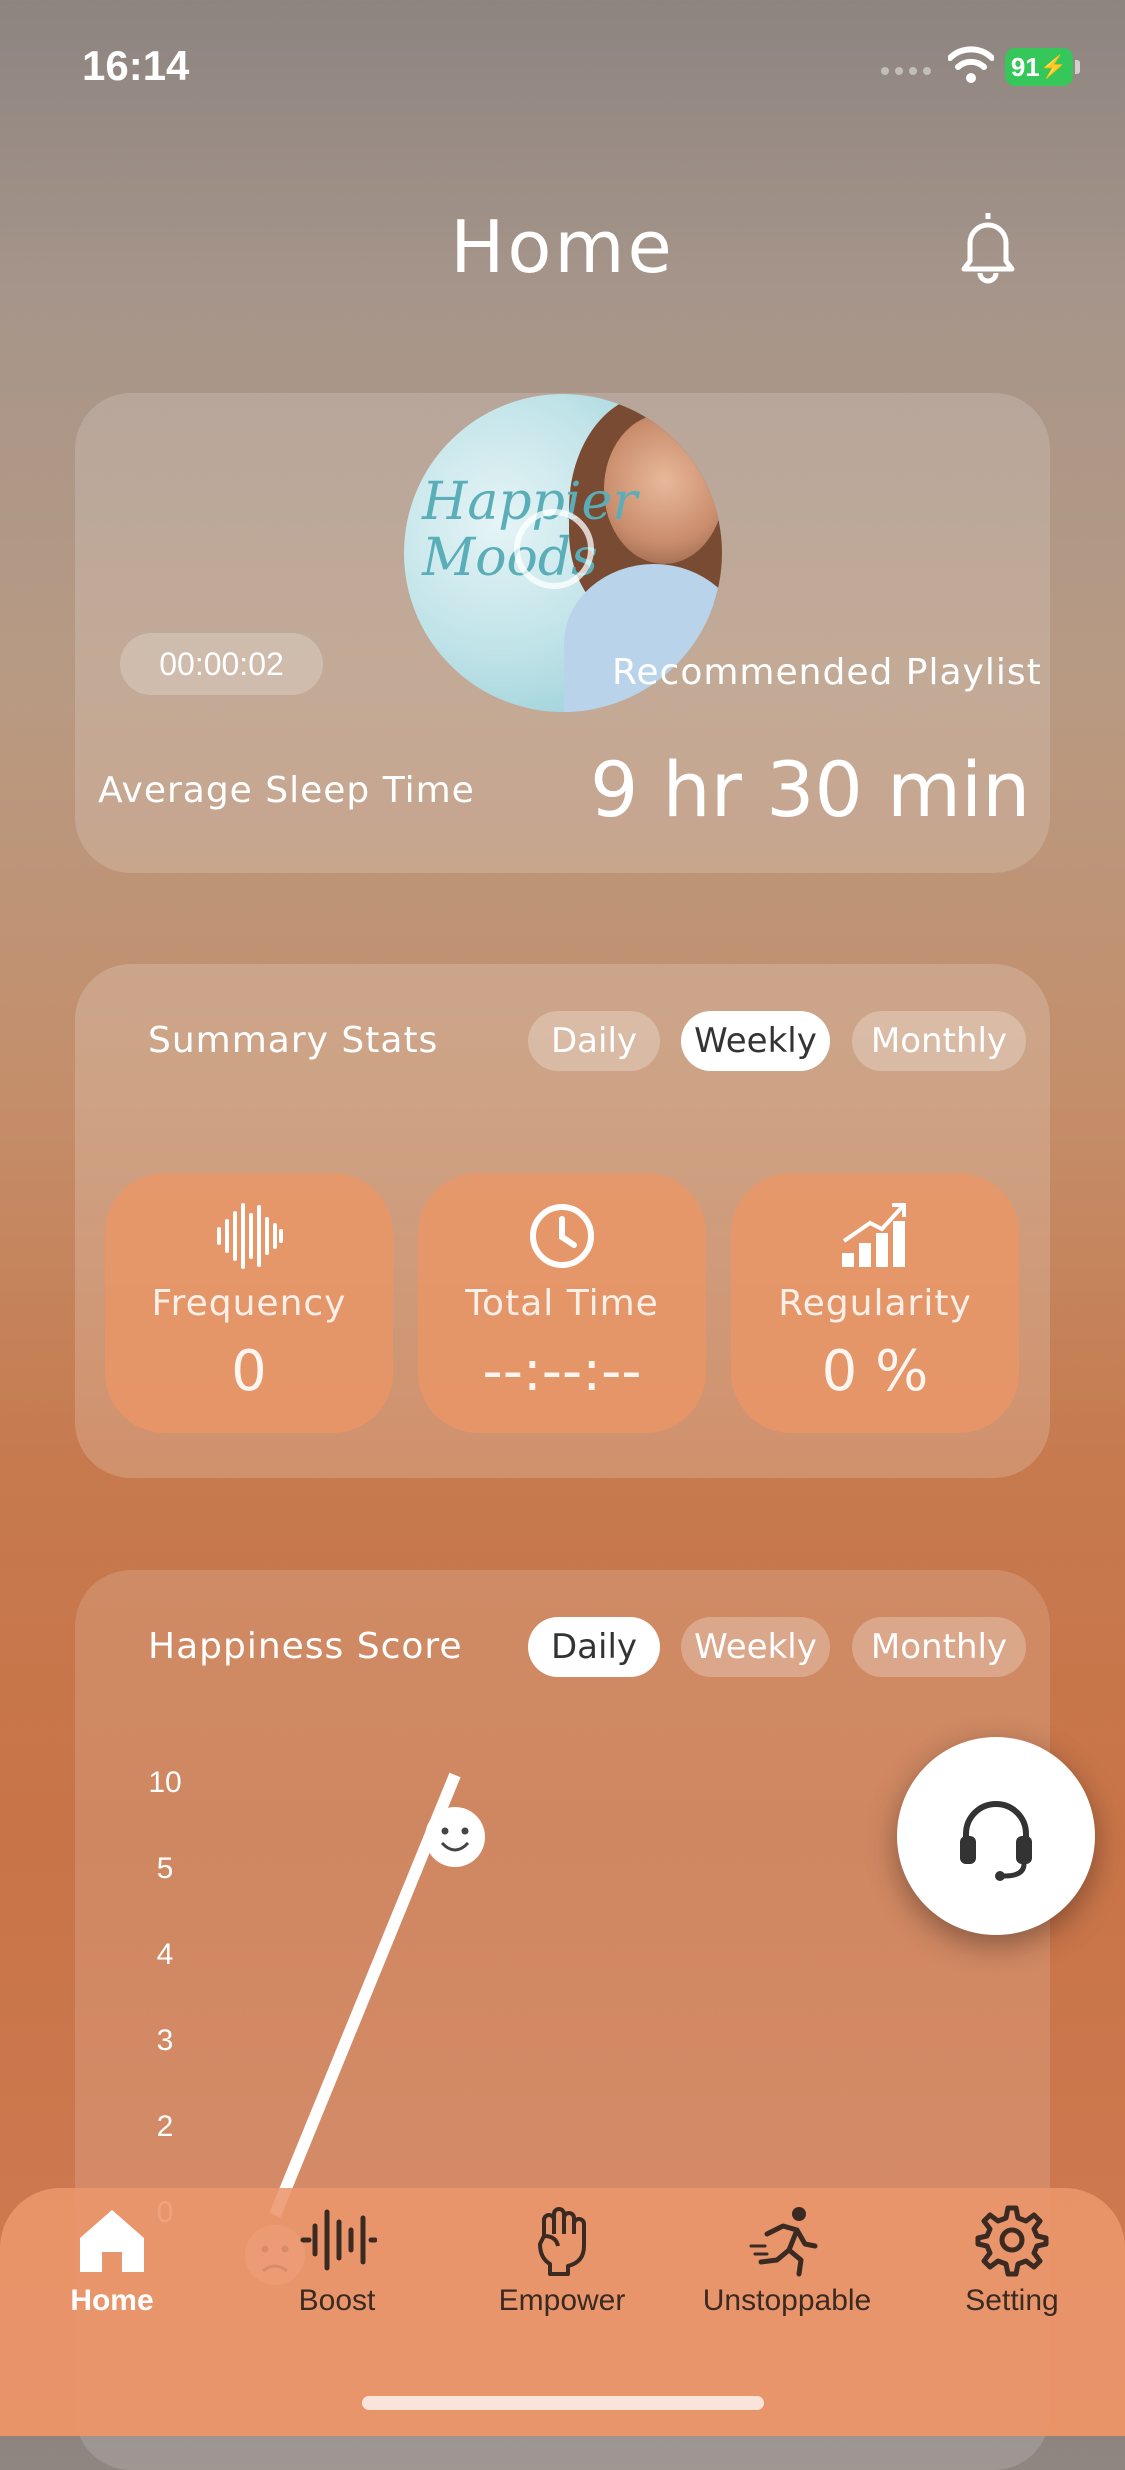 The height and width of the screenshot is (2470, 1125). I want to click on gear-icon, so click(1012, 2241).